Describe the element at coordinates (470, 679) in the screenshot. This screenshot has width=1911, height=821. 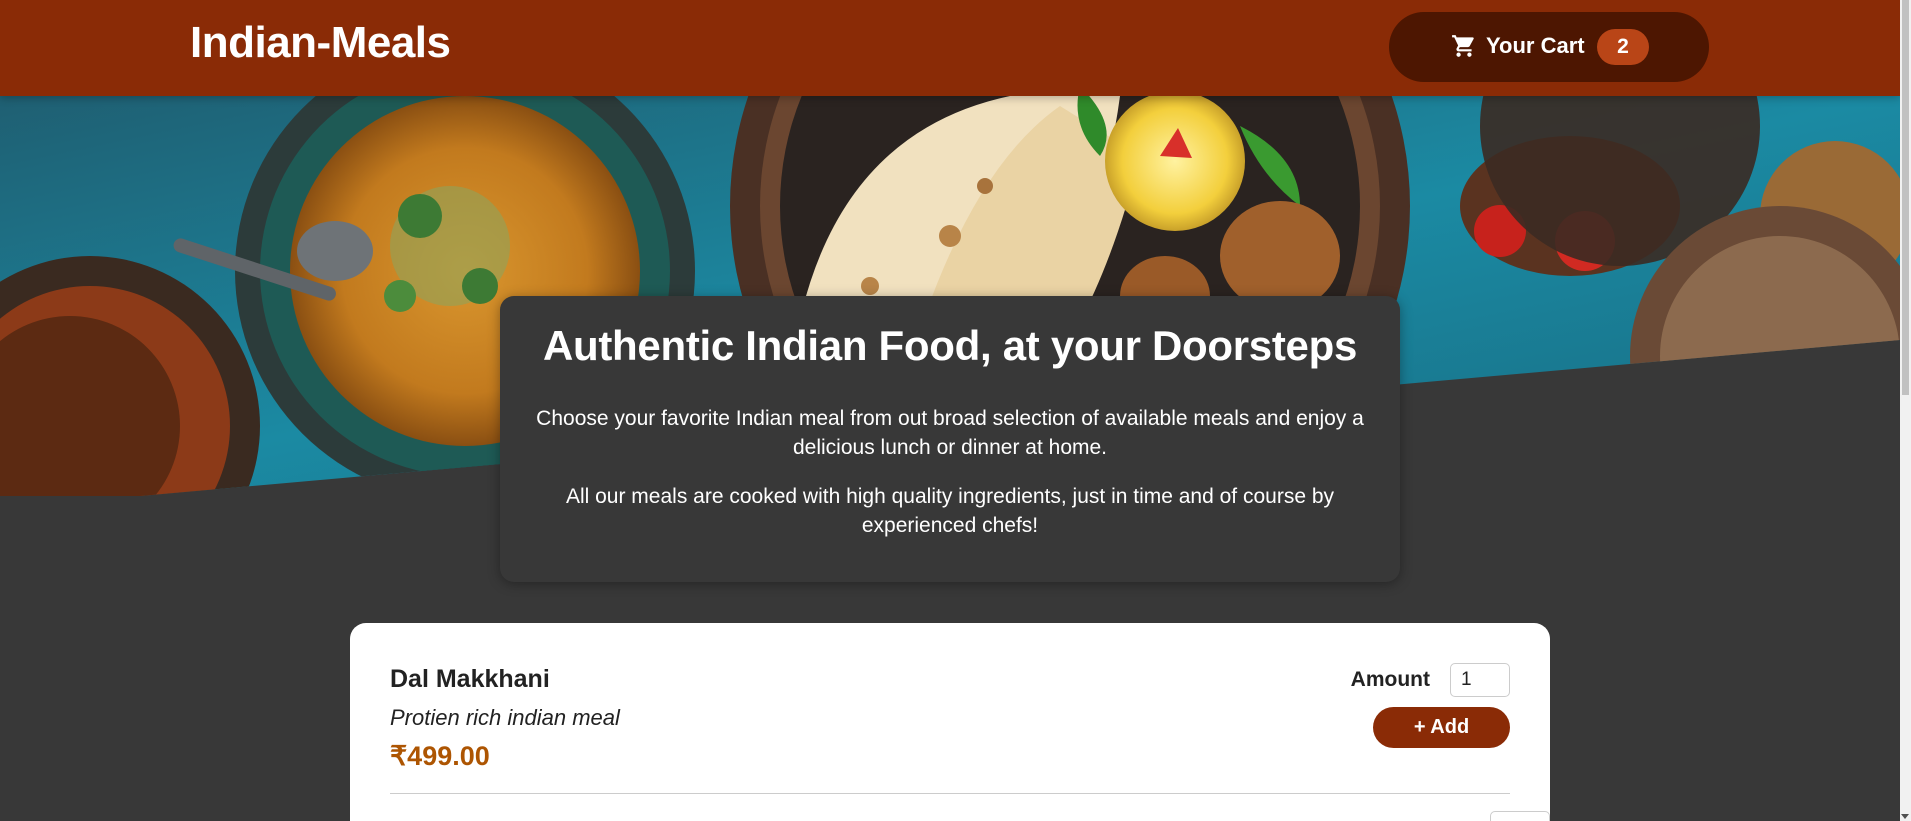
I see `meal-name: Dal Makkhani` at that location.